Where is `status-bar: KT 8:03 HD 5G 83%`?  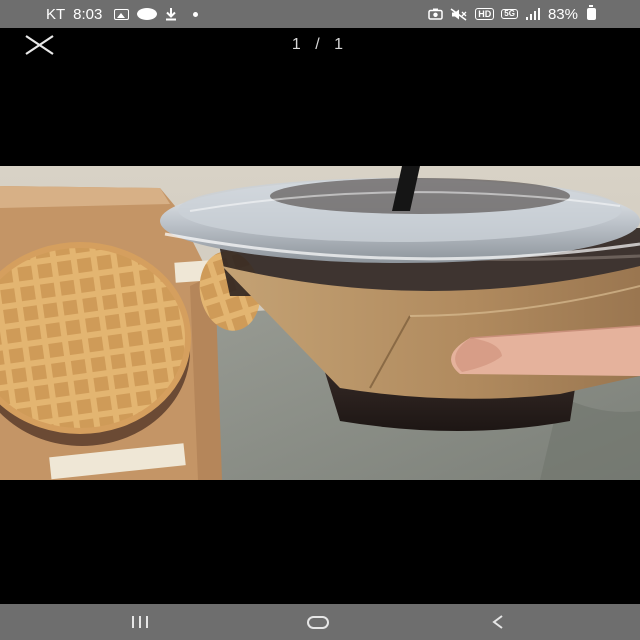 status-bar: KT 8:03 HD 5G 83% is located at coordinates (320, 14).